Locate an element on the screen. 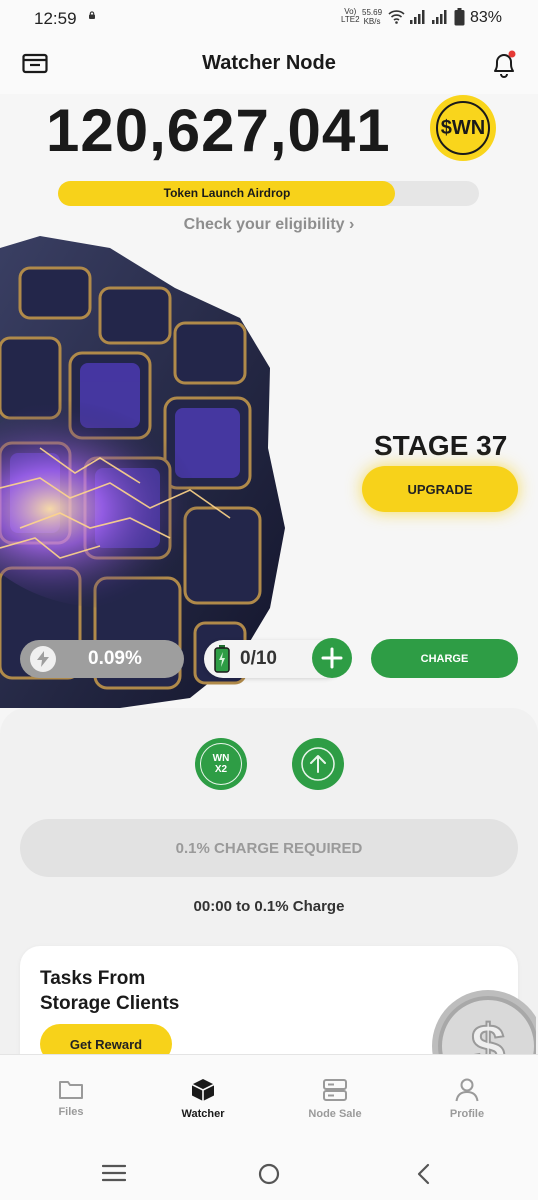 The width and height of the screenshot is (538, 1200). charge-timer: 00:00 to 0.1% Charge is located at coordinates (269, 906).